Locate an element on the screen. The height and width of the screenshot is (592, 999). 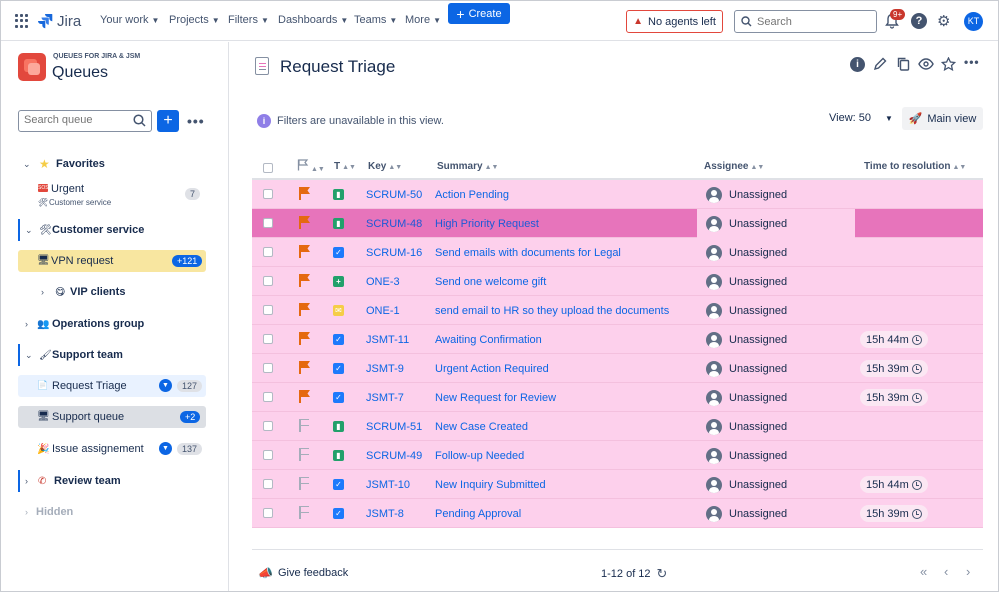
search-queue-input is located at coordinates (74, 120).